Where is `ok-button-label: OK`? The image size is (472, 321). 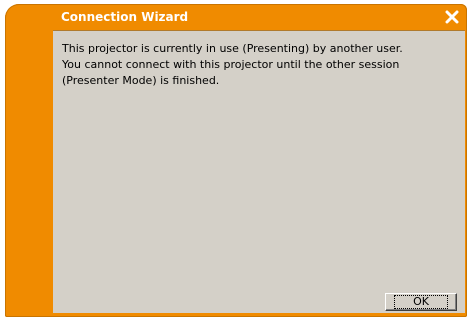 ok-button-label: OK is located at coordinates (421, 302).